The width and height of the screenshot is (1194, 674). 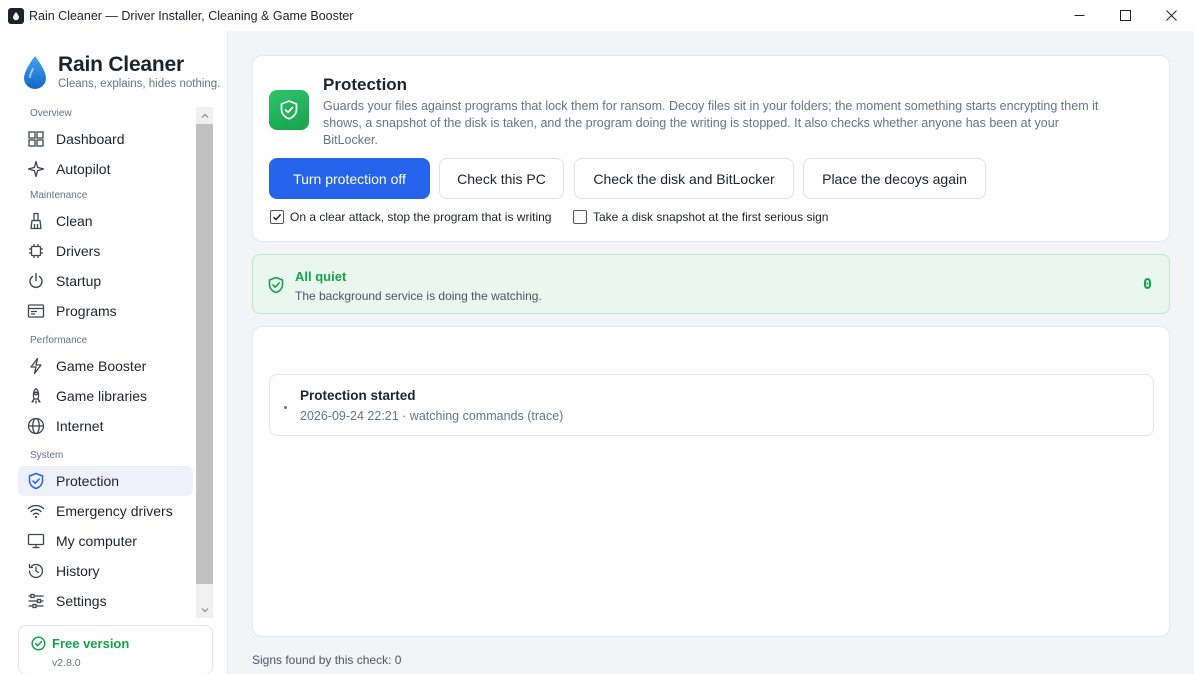 What do you see at coordinates (88, 481) in the screenshot?
I see `sidebar-item-label: Protection` at bounding box center [88, 481].